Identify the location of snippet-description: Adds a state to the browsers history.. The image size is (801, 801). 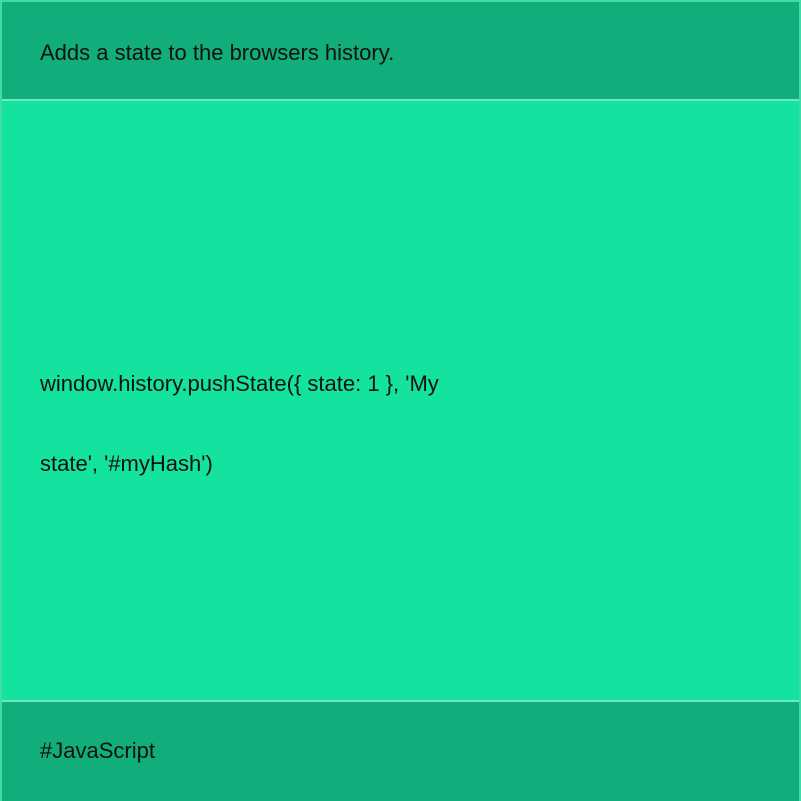
(217, 52).